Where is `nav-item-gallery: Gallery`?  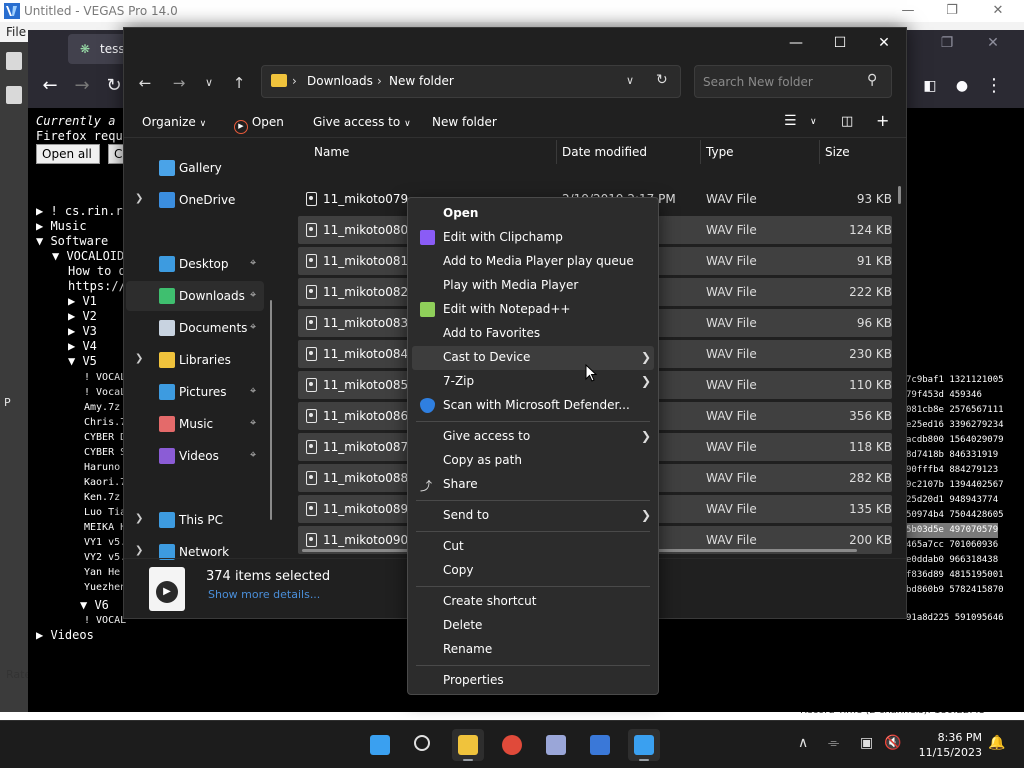
nav-item-gallery: Gallery is located at coordinates (195, 168).